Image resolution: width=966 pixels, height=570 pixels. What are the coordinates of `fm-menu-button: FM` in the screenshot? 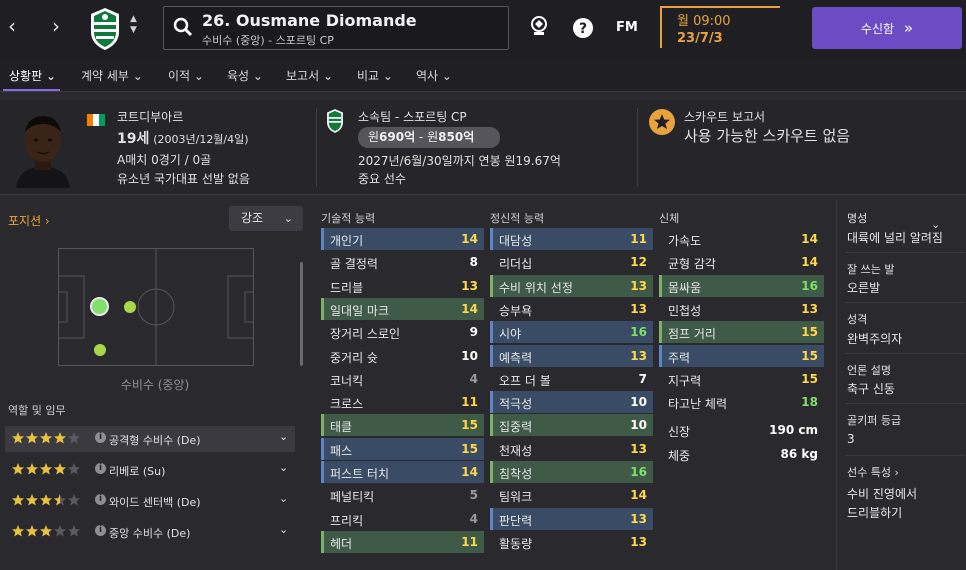 It's located at (627, 27).